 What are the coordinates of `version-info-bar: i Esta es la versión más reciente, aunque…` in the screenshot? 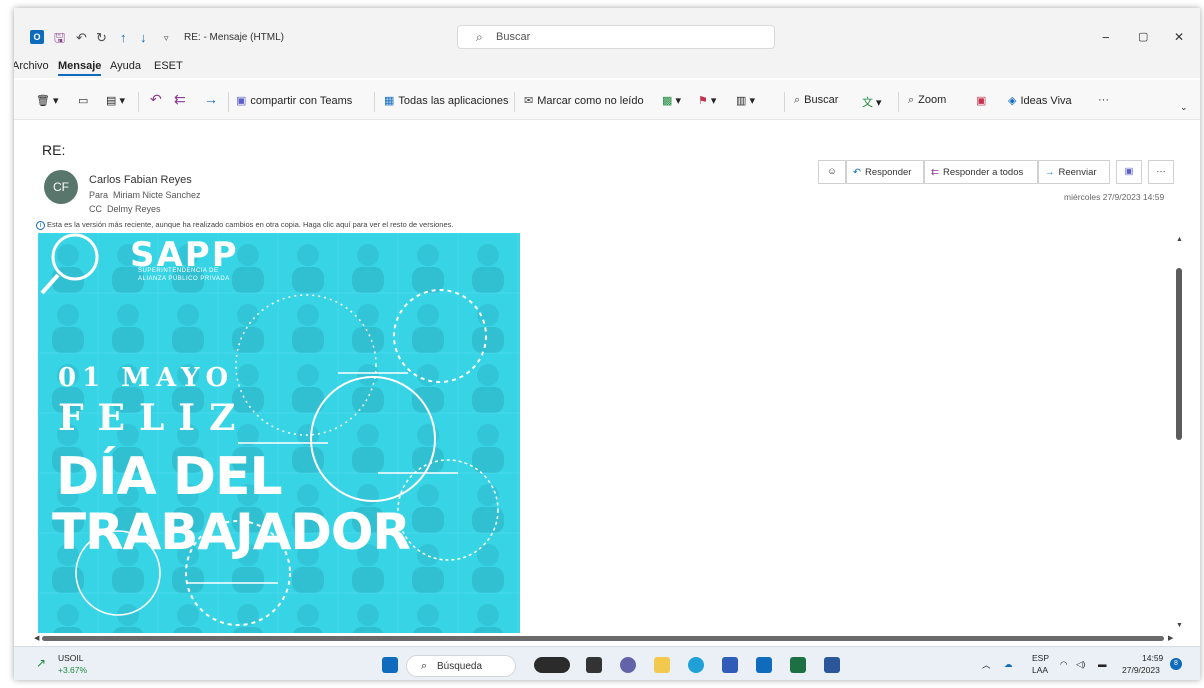 It's located at (244, 225).